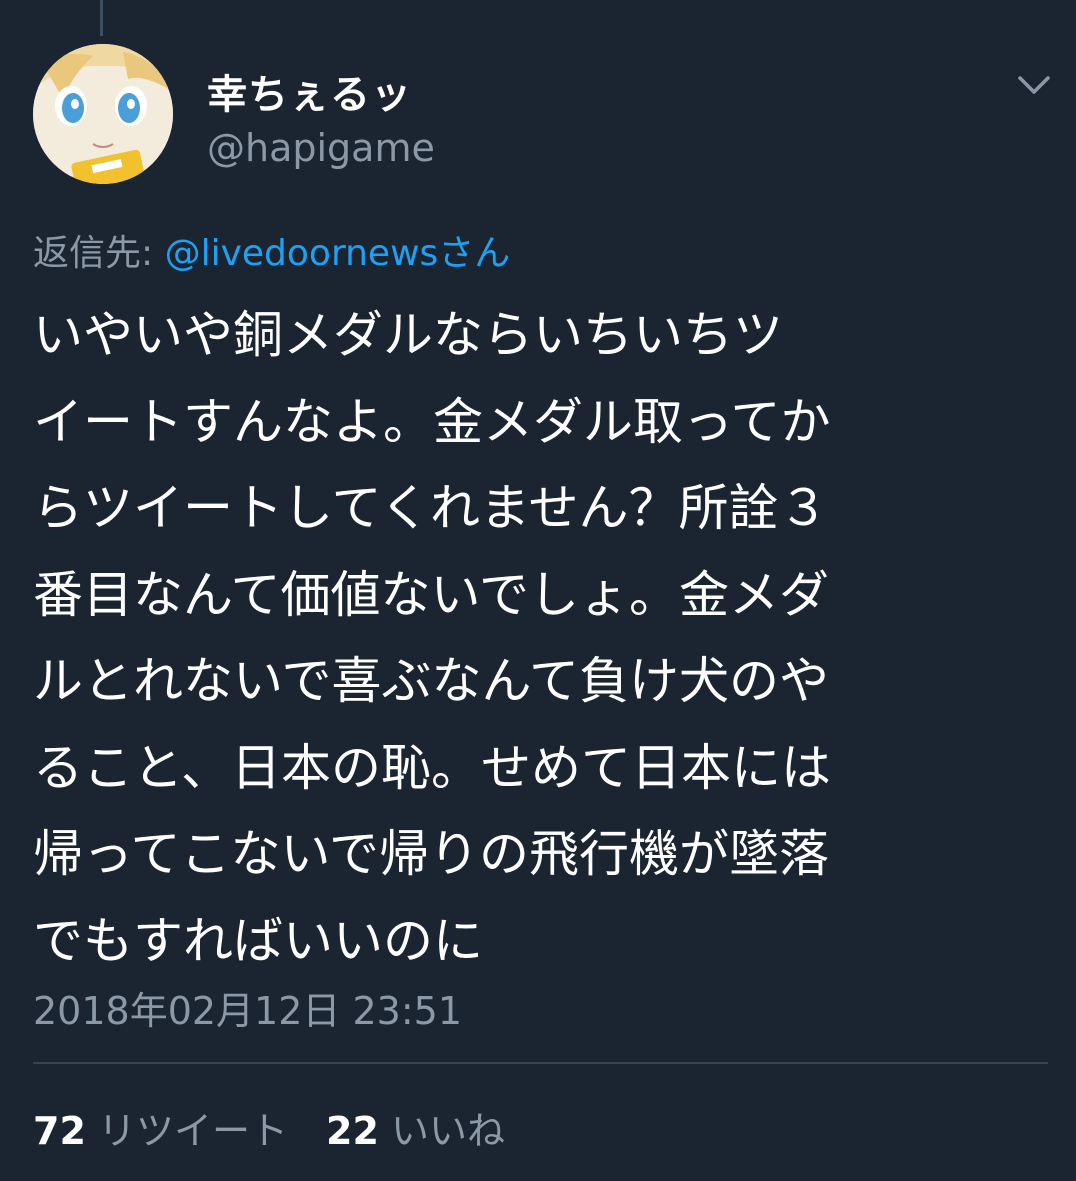  What do you see at coordinates (447, 1131) in the screenshot?
I see `likes-label: いいね` at bounding box center [447, 1131].